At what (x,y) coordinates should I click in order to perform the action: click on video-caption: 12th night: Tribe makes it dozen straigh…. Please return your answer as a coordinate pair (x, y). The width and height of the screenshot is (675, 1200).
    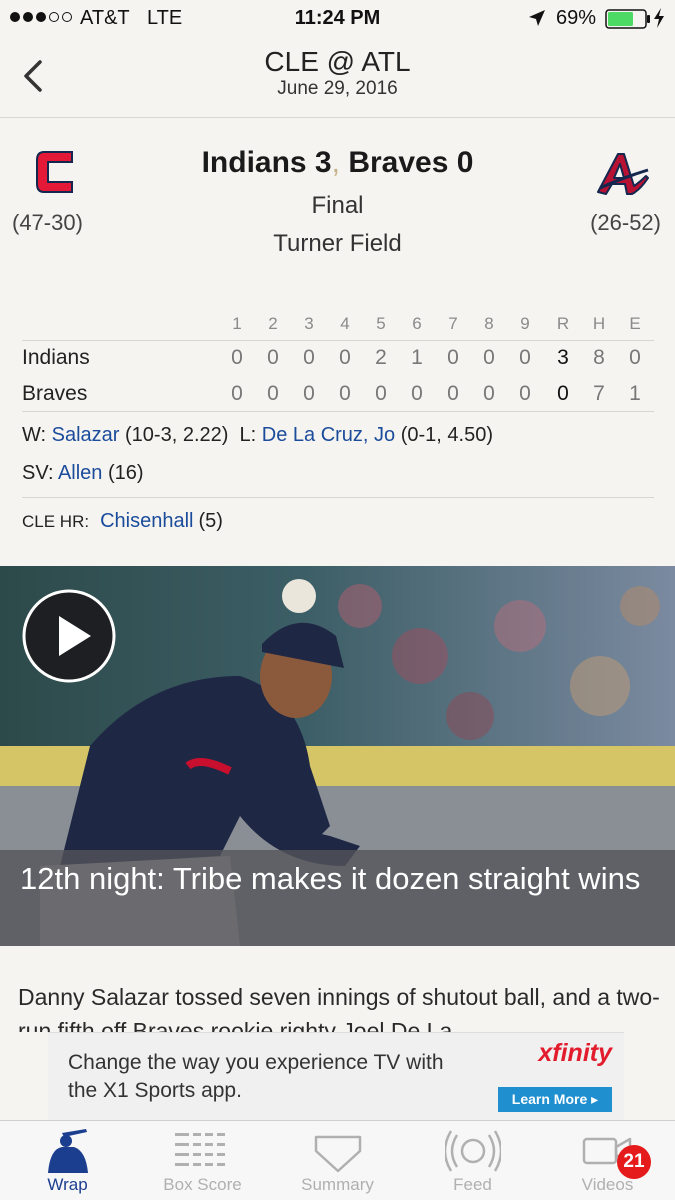
    Looking at the image, I should click on (337, 898).